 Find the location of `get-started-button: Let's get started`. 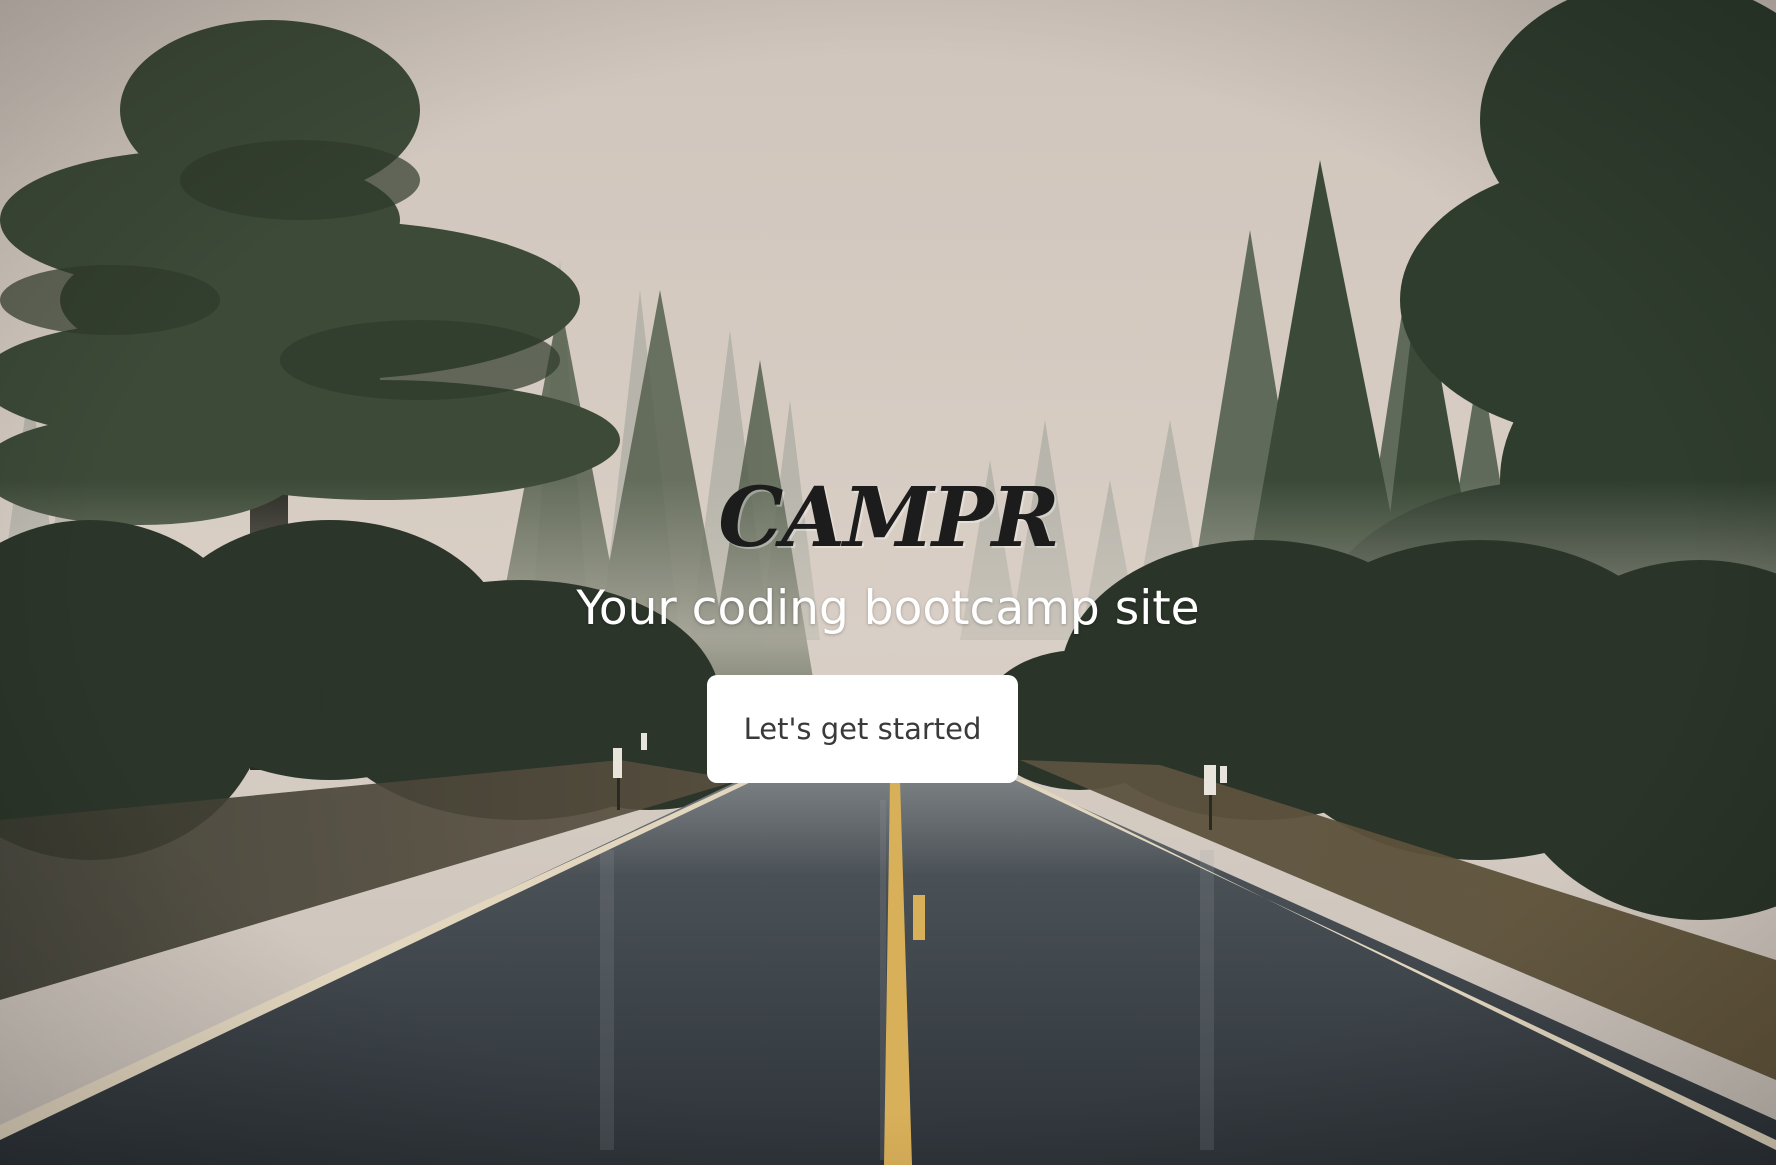

get-started-button: Let's get started is located at coordinates (862, 729).